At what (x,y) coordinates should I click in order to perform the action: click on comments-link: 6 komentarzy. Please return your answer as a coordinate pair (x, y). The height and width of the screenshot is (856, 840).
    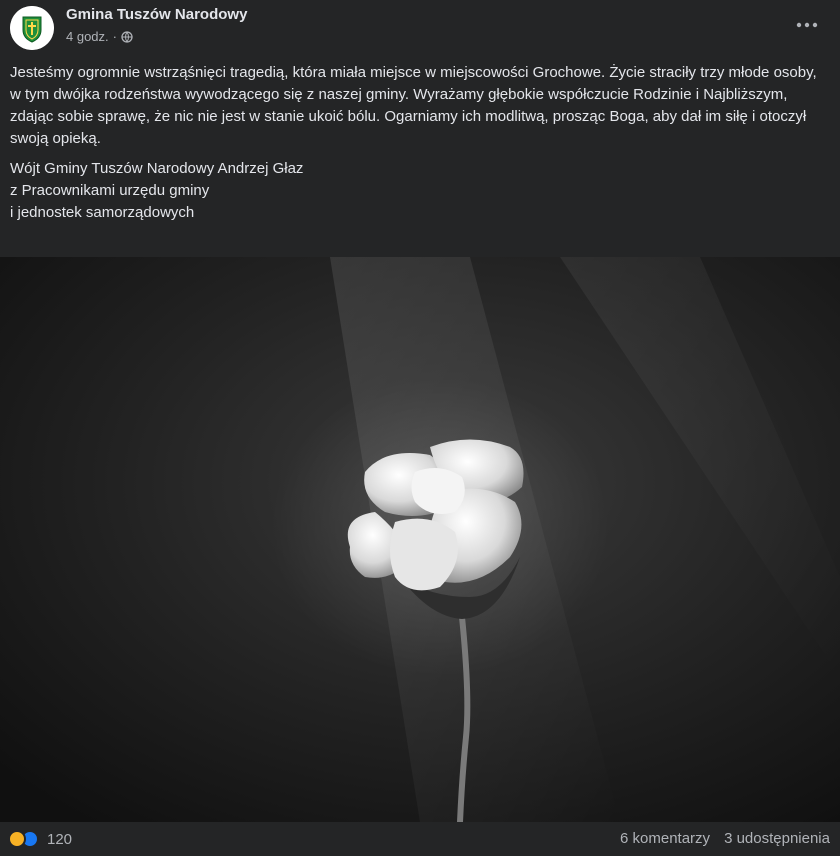
    Looking at the image, I should click on (665, 838).